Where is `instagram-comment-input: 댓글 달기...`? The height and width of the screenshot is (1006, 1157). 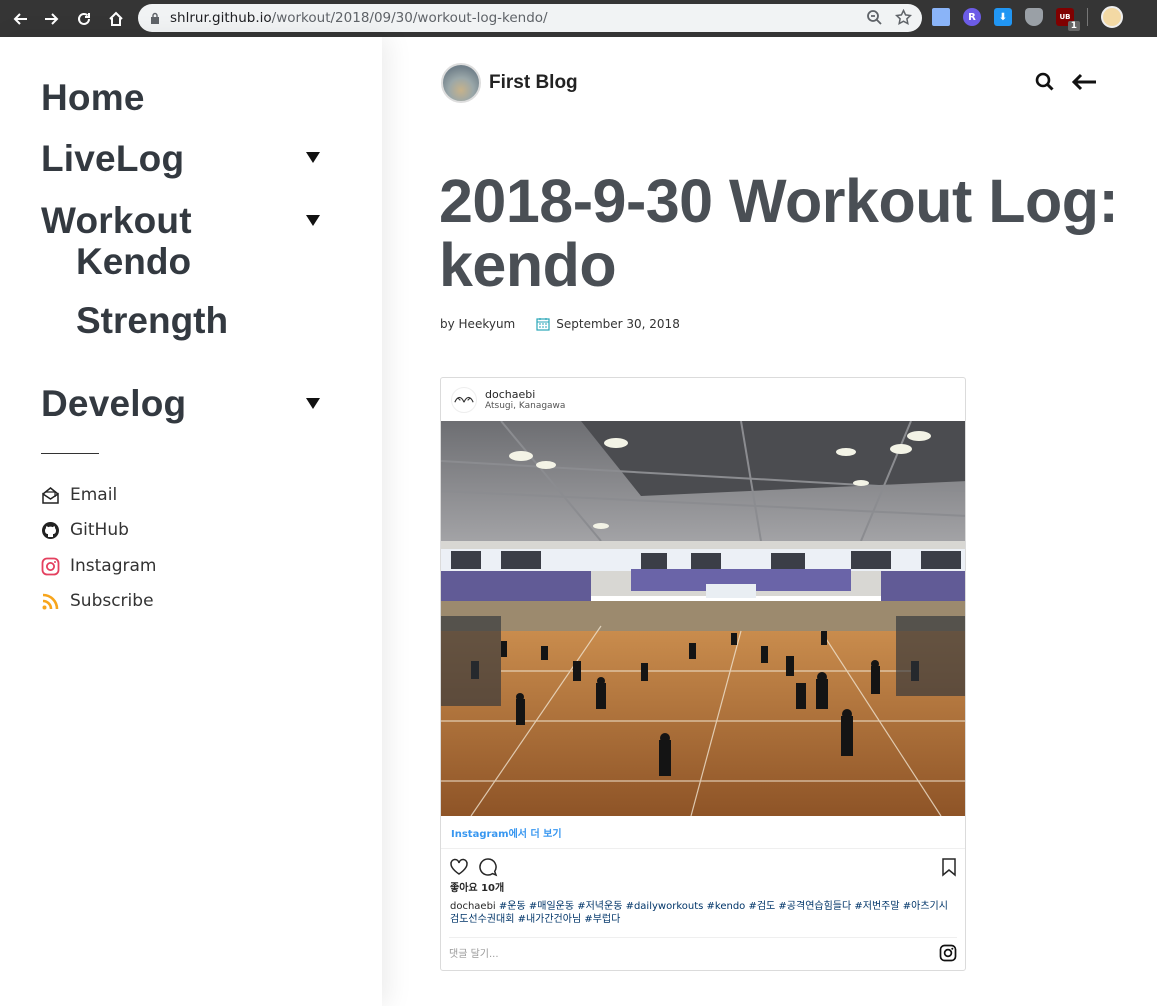 instagram-comment-input: 댓글 달기... is located at coordinates (474, 952).